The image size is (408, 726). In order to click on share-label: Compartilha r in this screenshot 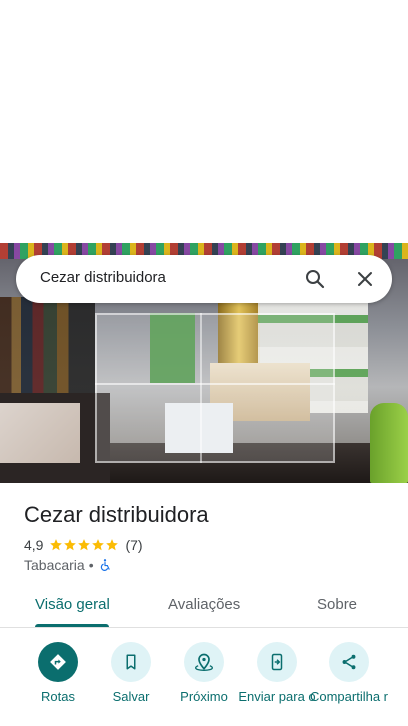, I will do `click(349, 696)`.